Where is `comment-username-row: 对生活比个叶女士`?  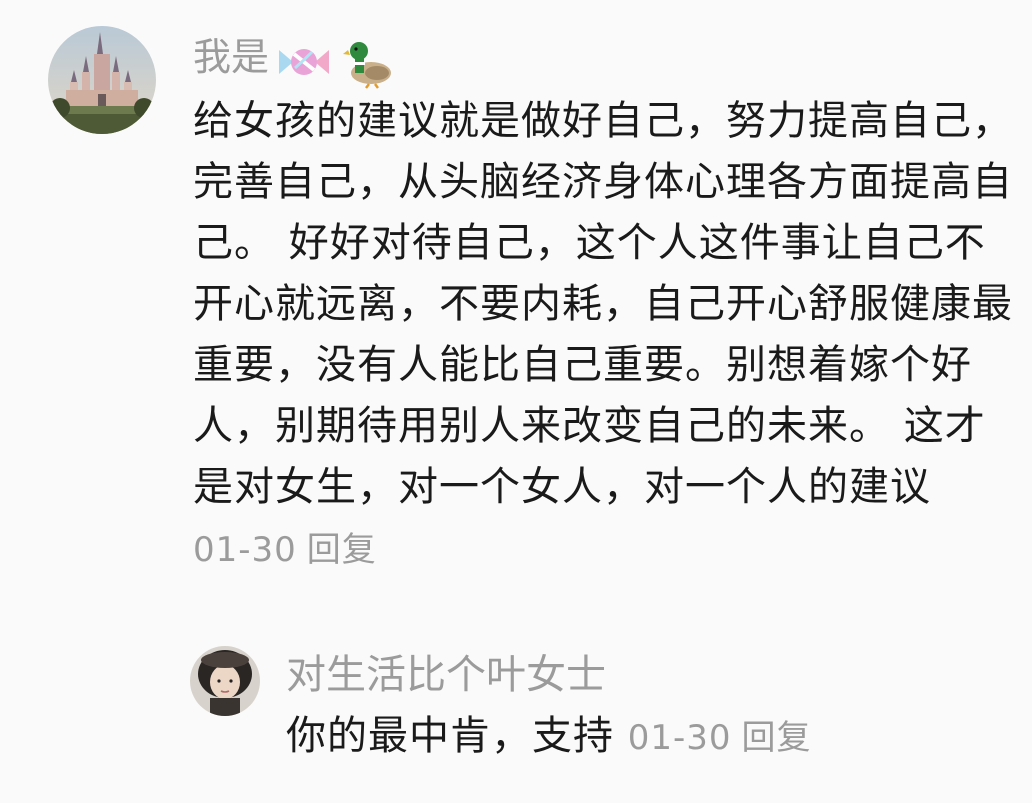 comment-username-row: 对生活比个叶女士 is located at coordinates (636, 675).